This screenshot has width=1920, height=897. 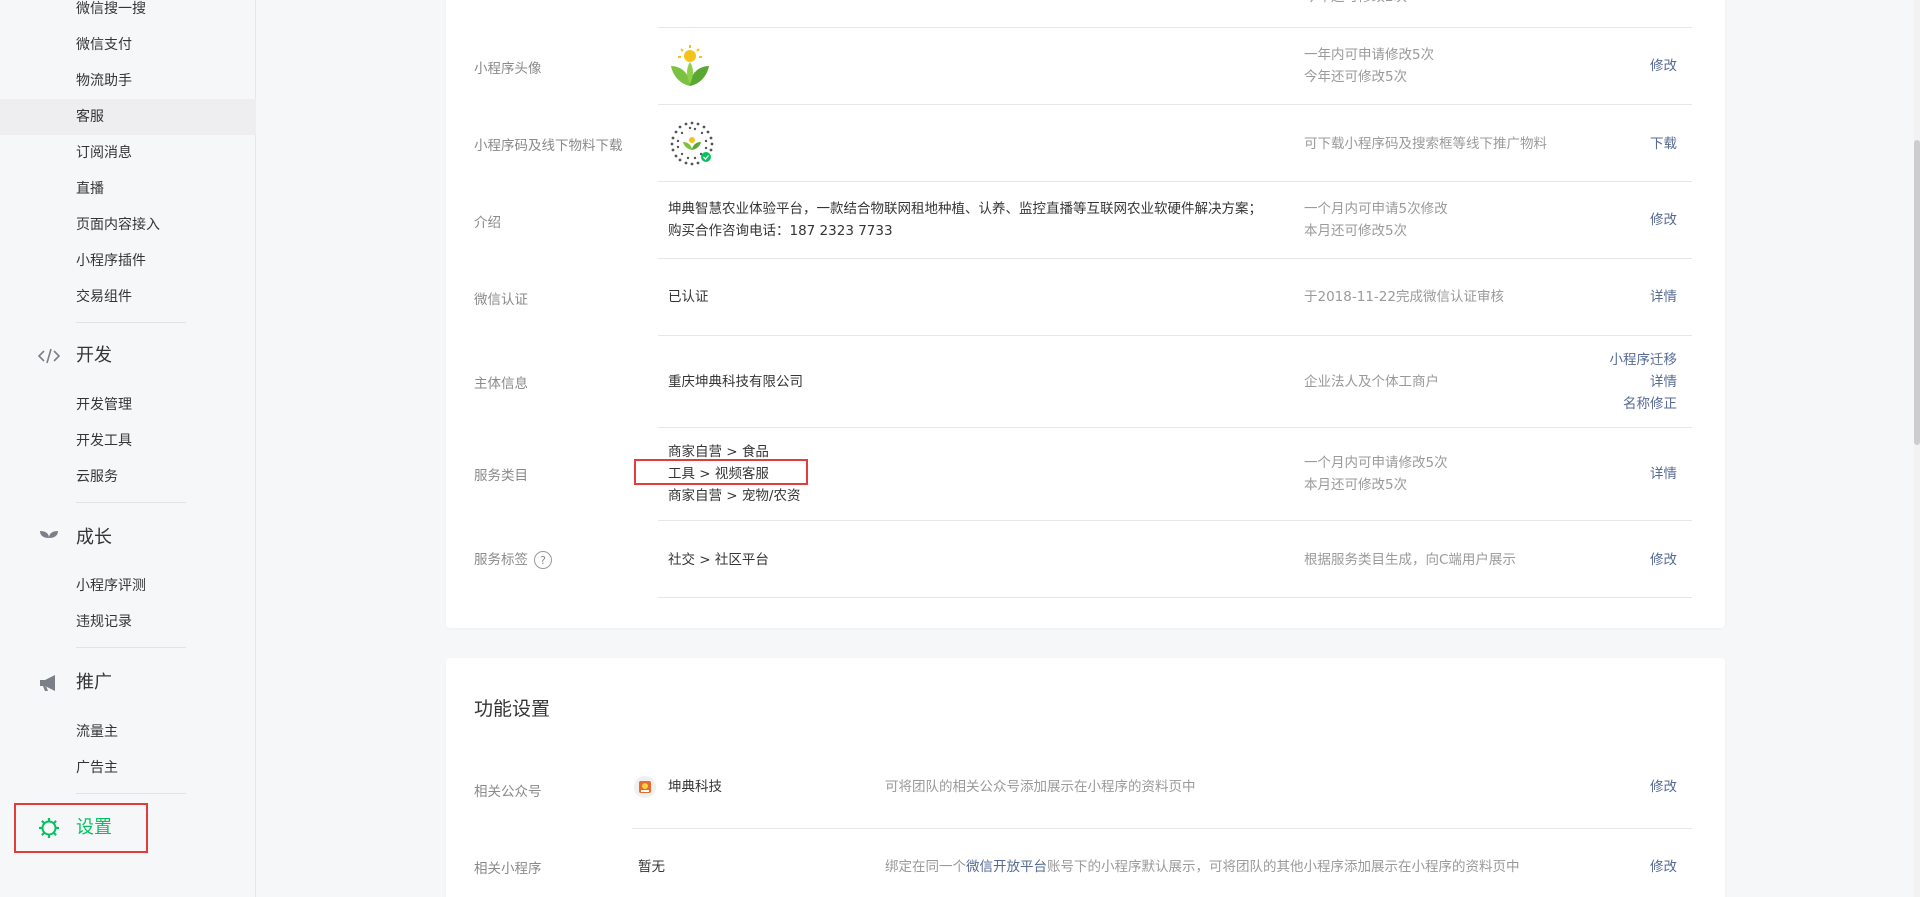 I want to click on field-label: 主体信息, so click(x=501, y=384).